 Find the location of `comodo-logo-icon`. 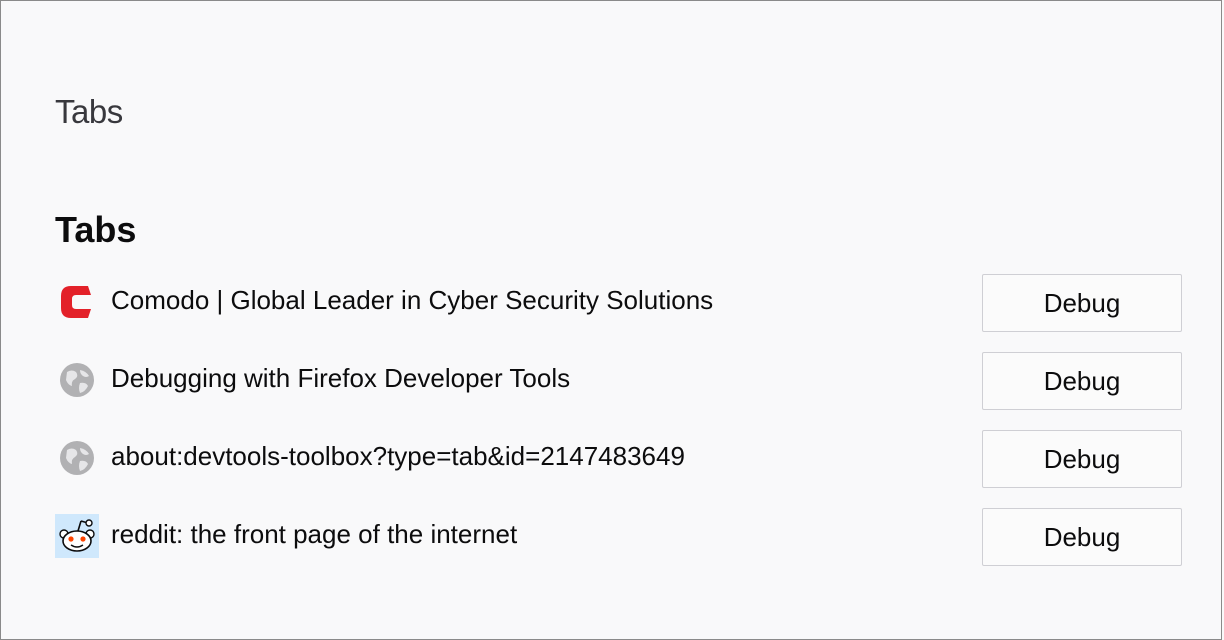

comodo-logo-icon is located at coordinates (77, 302).